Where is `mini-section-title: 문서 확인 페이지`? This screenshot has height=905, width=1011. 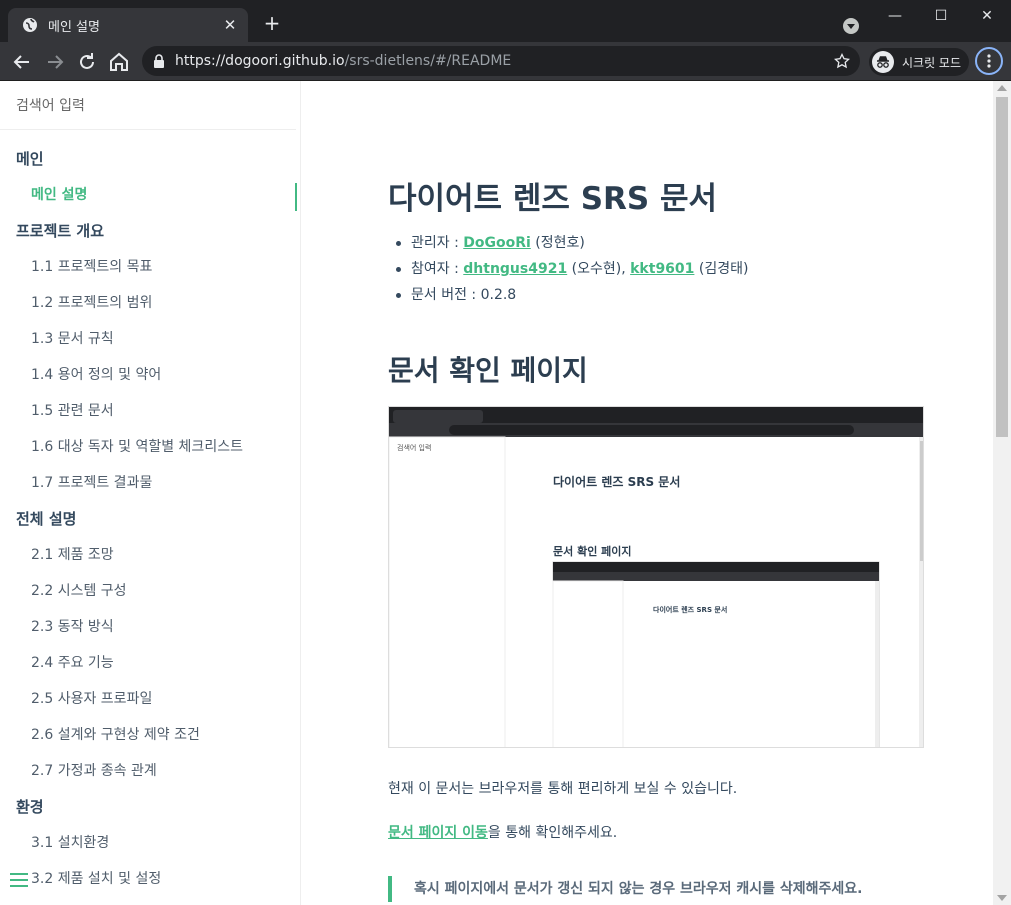
mini-section-title: 문서 확인 페이지 is located at coordinates (592, 551).